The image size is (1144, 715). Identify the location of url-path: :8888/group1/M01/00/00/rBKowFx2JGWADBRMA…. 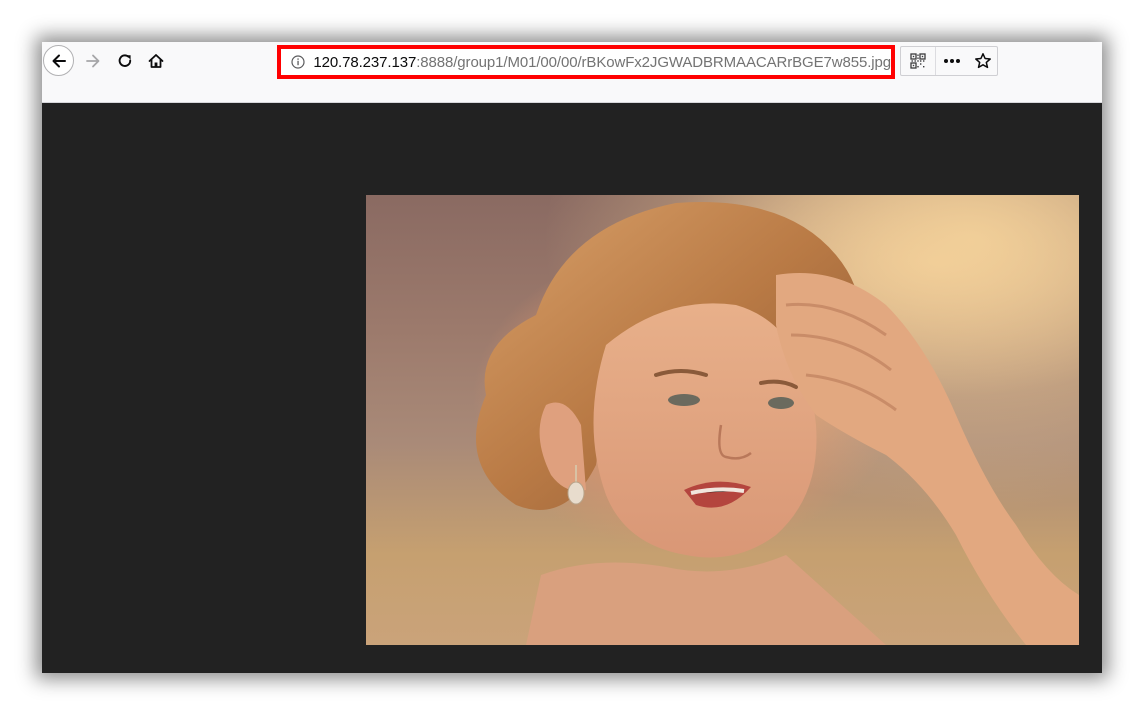
(653, 62).